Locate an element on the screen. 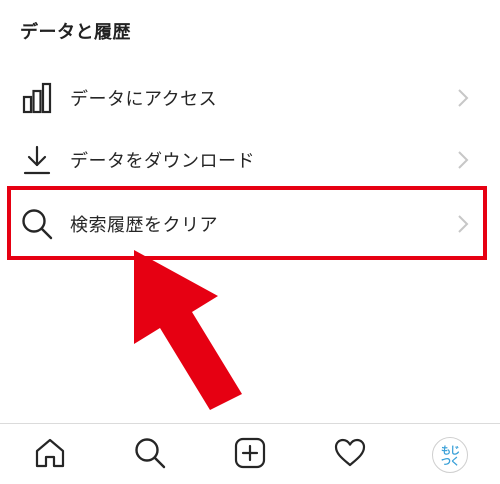 This screenshot has height=484, width=500. home-icon is located at coordinates (50, 455).